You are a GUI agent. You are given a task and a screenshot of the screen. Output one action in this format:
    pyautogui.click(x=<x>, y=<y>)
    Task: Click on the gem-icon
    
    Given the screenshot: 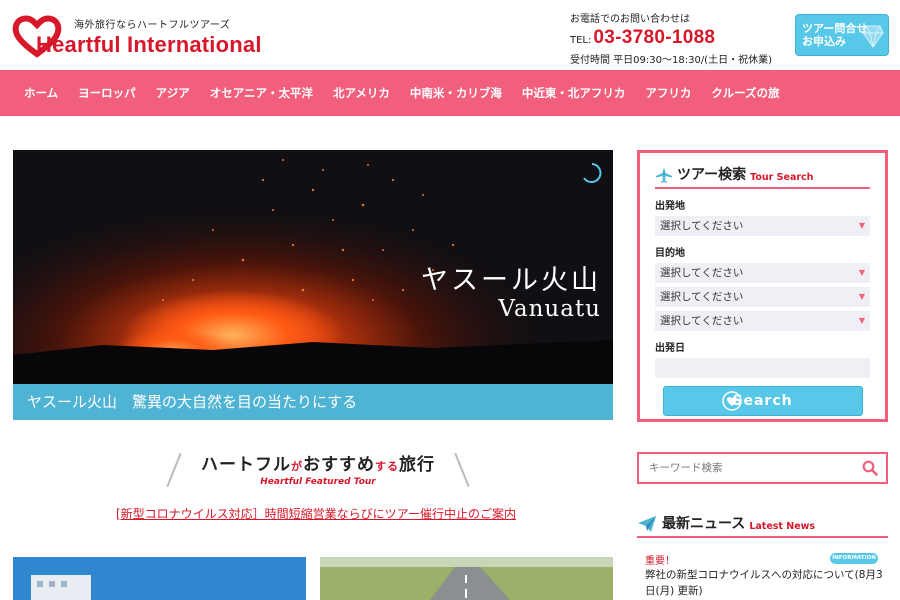 What is the action you would take?
    pyautogui.click(x=873, y=36)
    